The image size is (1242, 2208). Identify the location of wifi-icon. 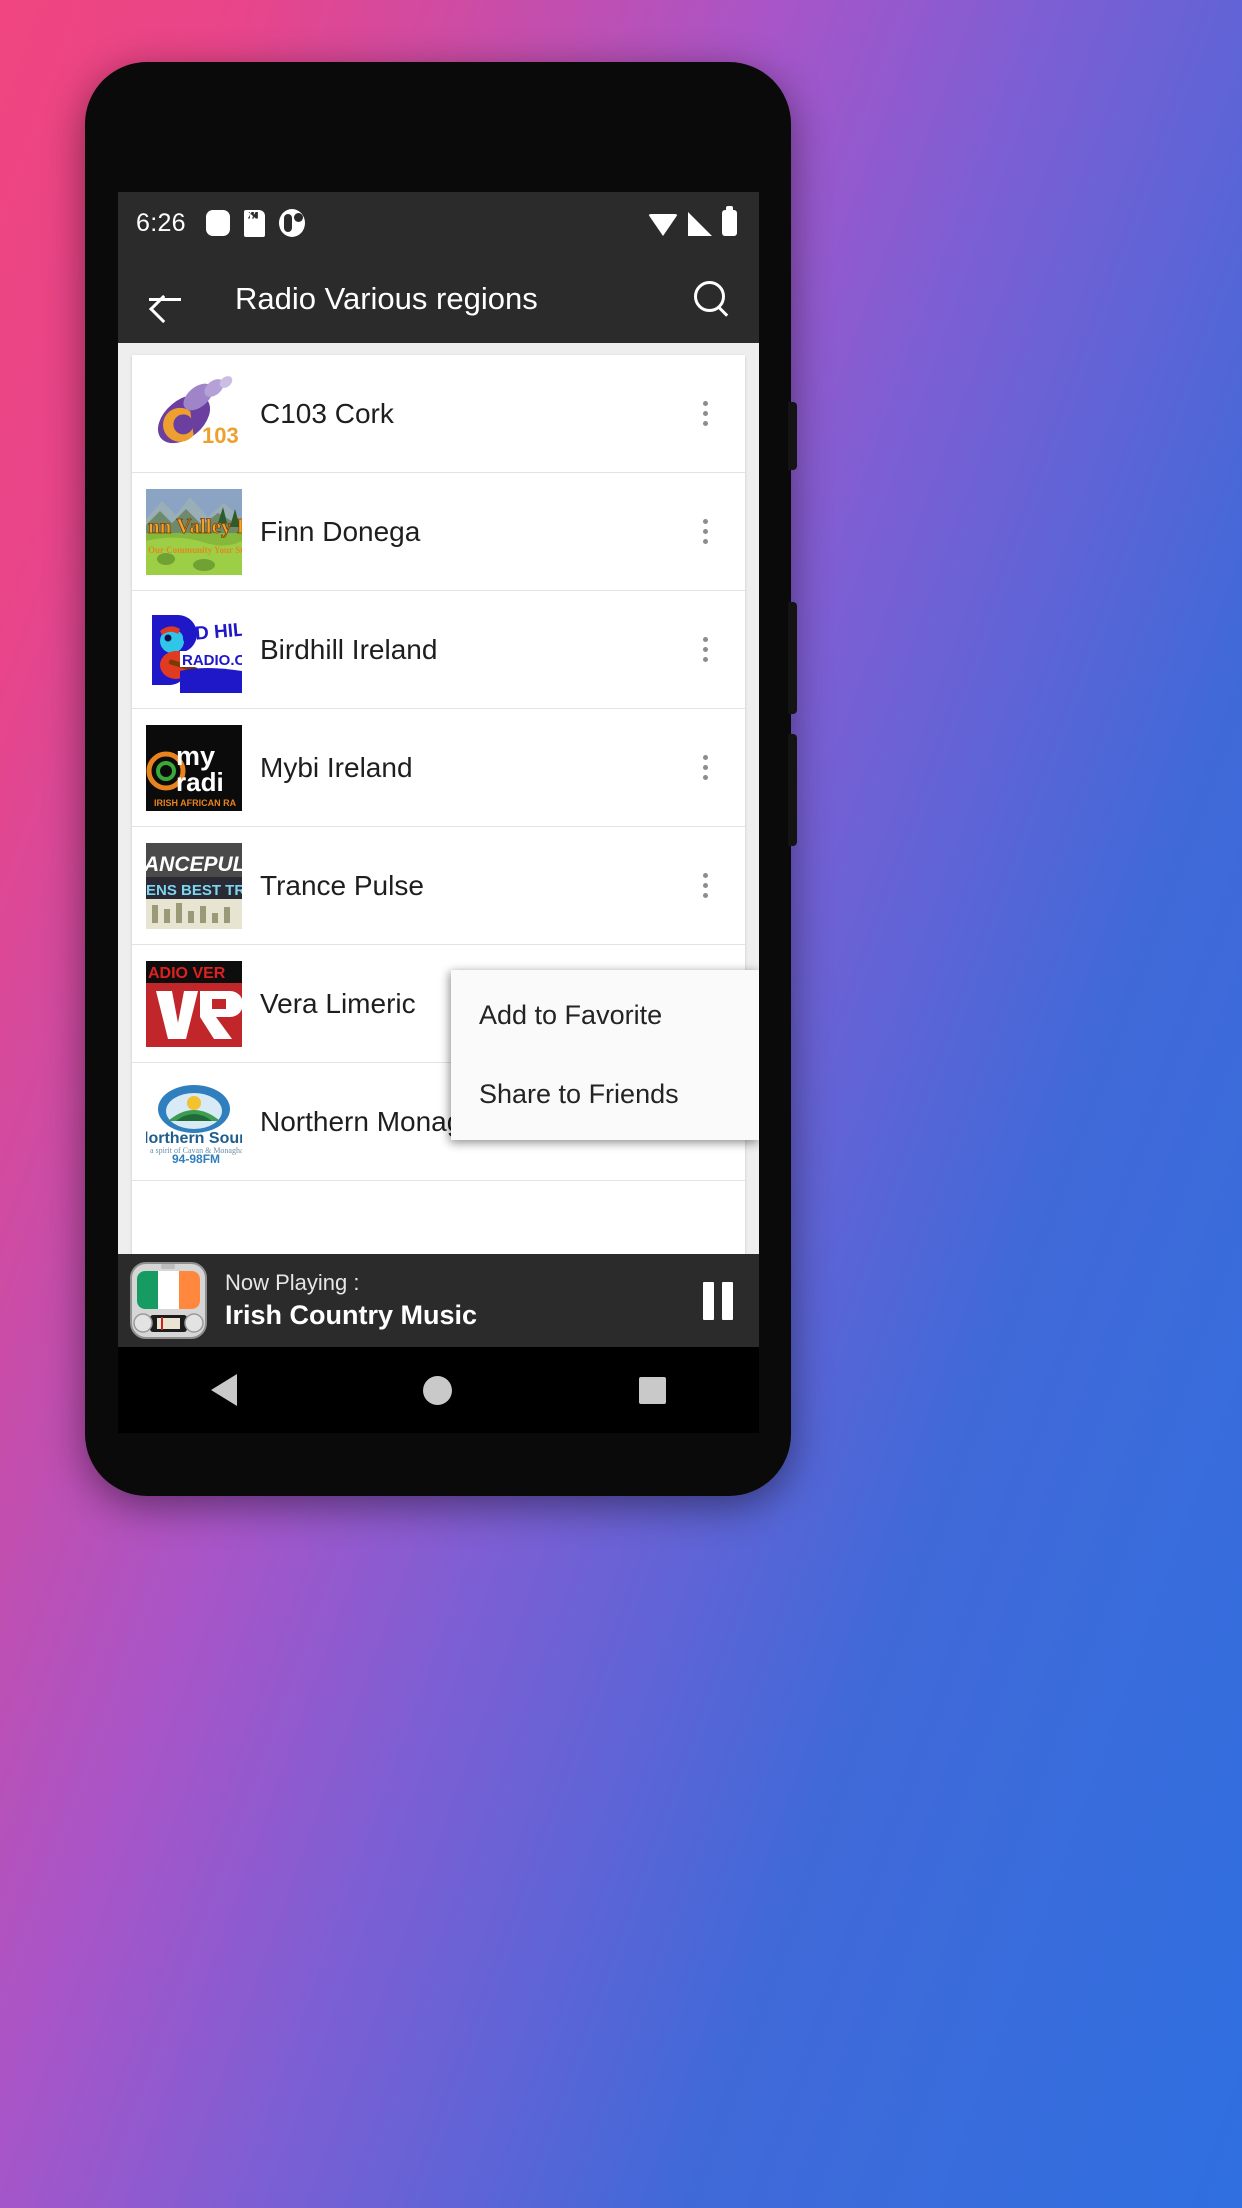
(663, 225).